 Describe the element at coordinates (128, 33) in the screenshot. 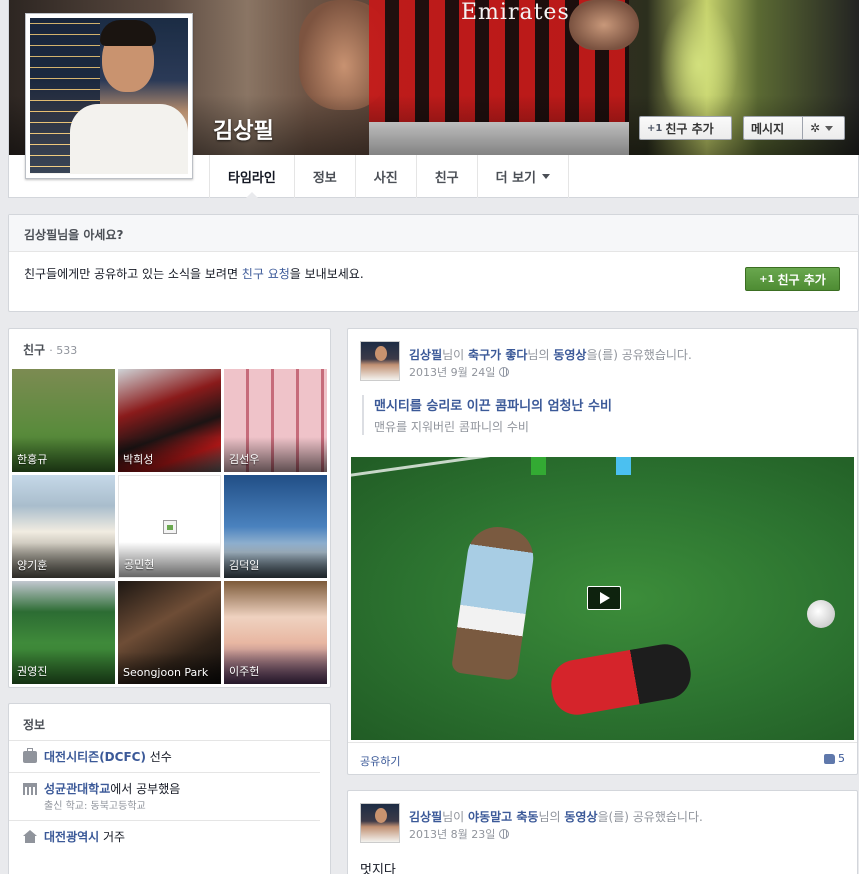

I see `photo-hair` at that location.